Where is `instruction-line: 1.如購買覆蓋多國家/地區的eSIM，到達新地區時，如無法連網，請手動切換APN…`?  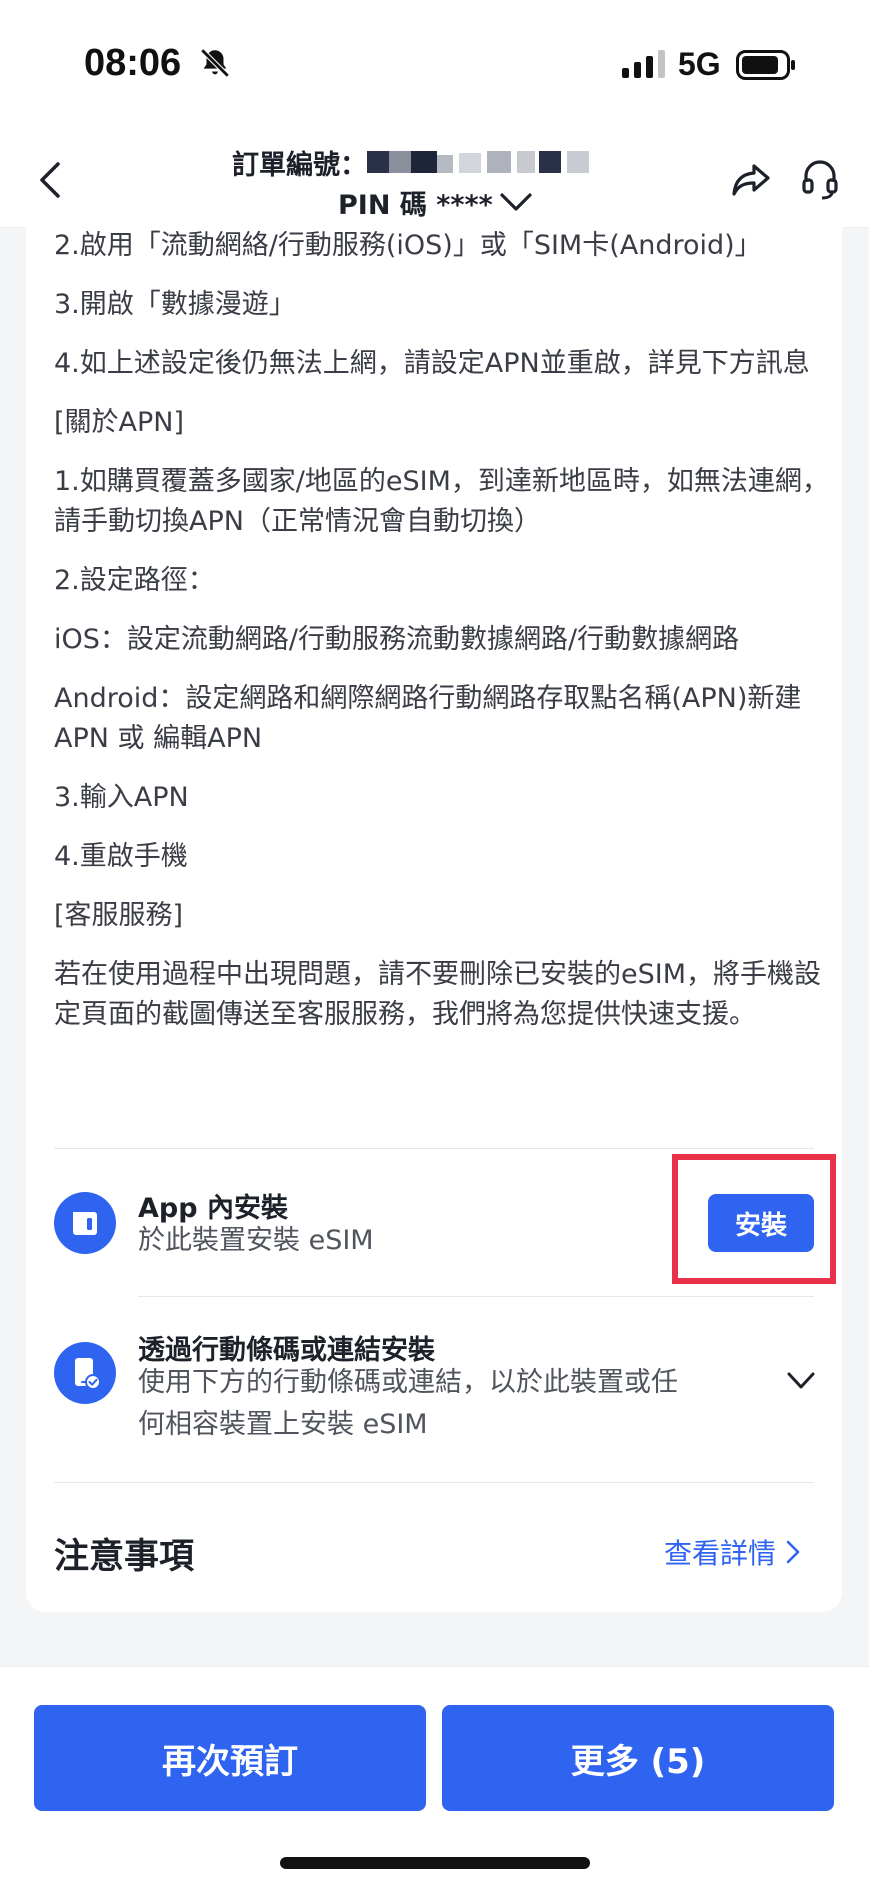 instruction-line: 1.如購買覆蓋多國家/地區的eSIM，到達新地區時，如無法連網，請手動切換APN… is located at coordinates (441, 501).